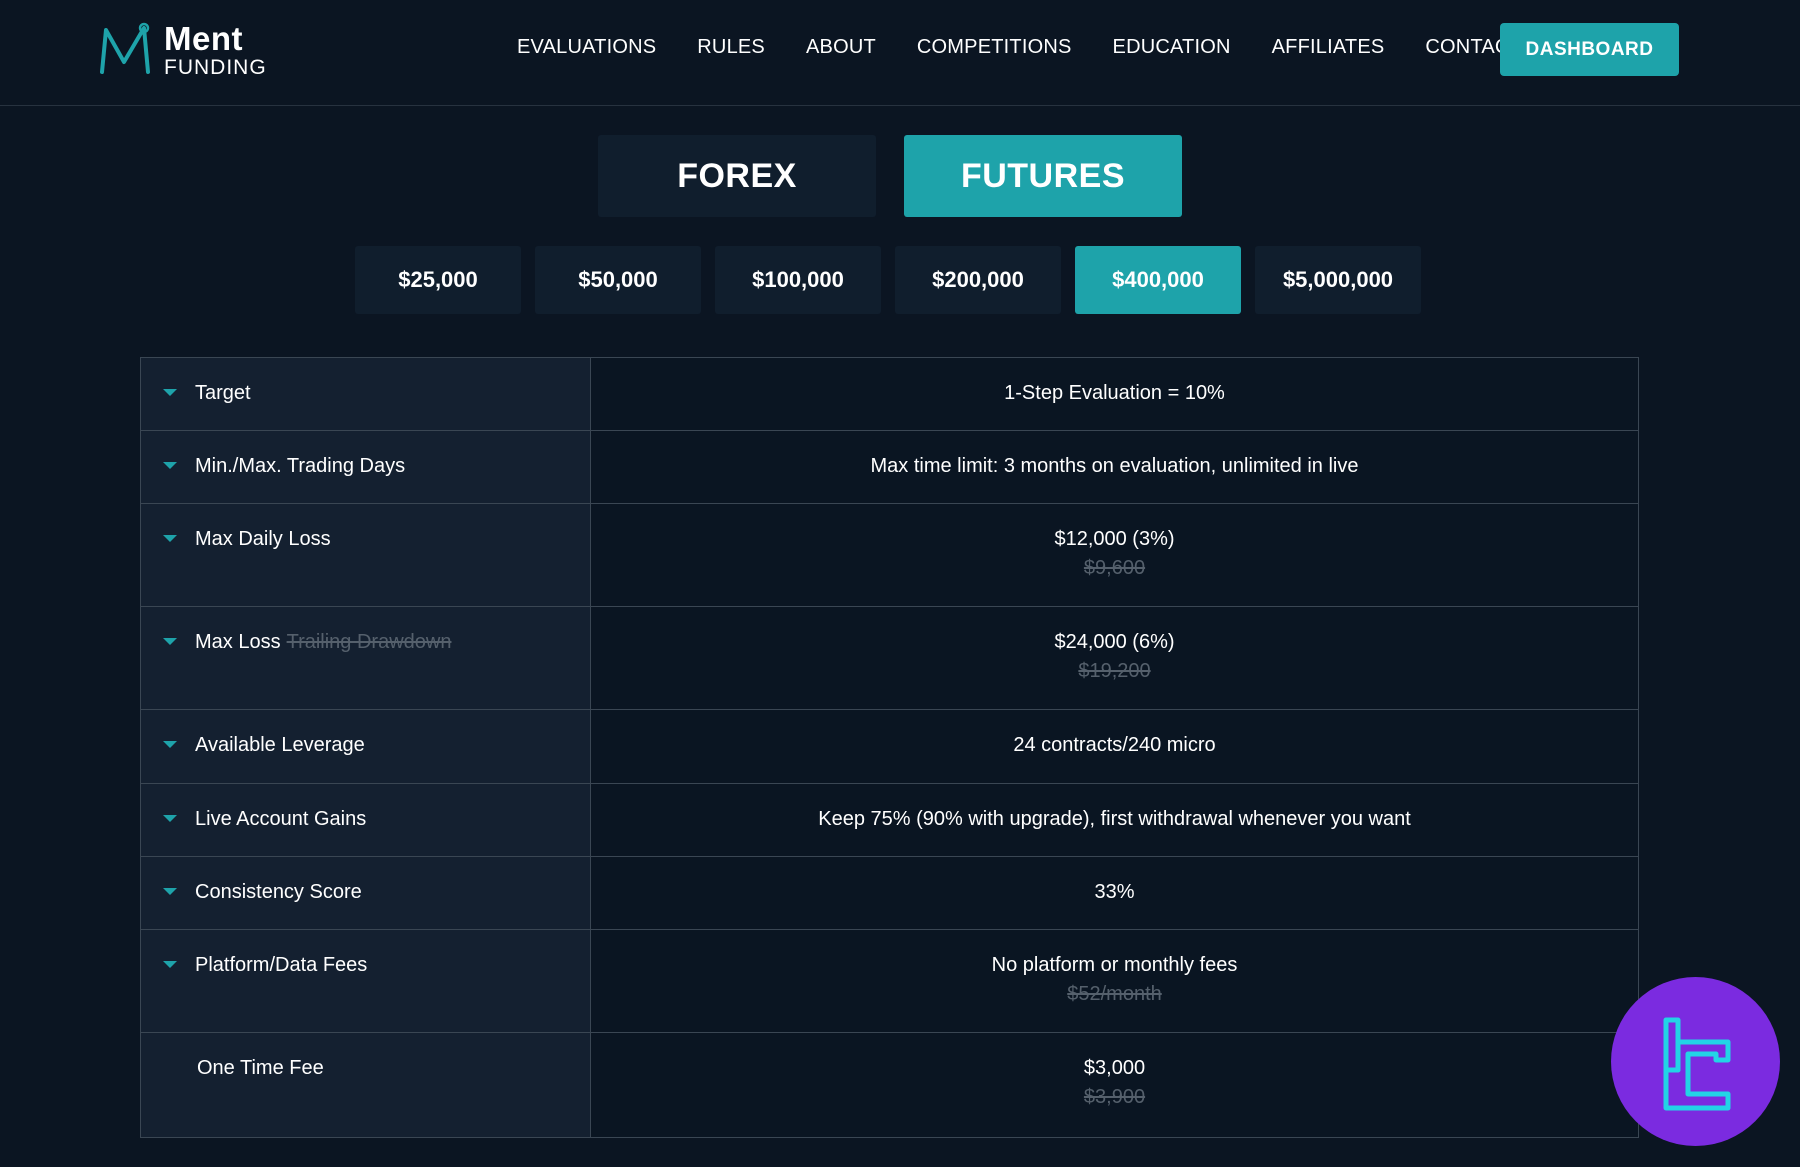  I want to click on row-value-cell: 33%, so click(1114, 893).